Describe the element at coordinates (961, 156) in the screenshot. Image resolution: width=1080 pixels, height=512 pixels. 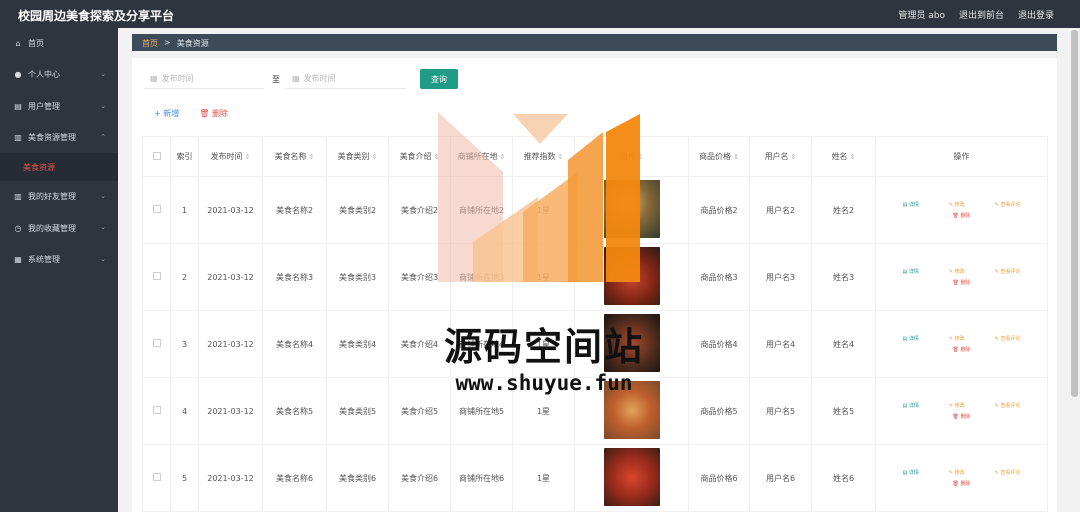
I see `column-header: 操作` at that location.